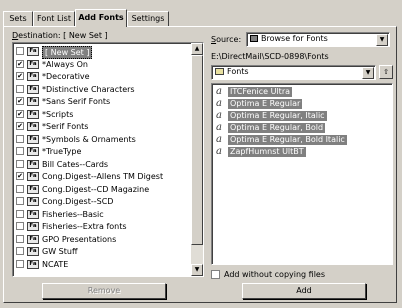 The height and width of the screenshot is (308, 402). I want to click on folder-up-button: ⇧, so click(386, 72).